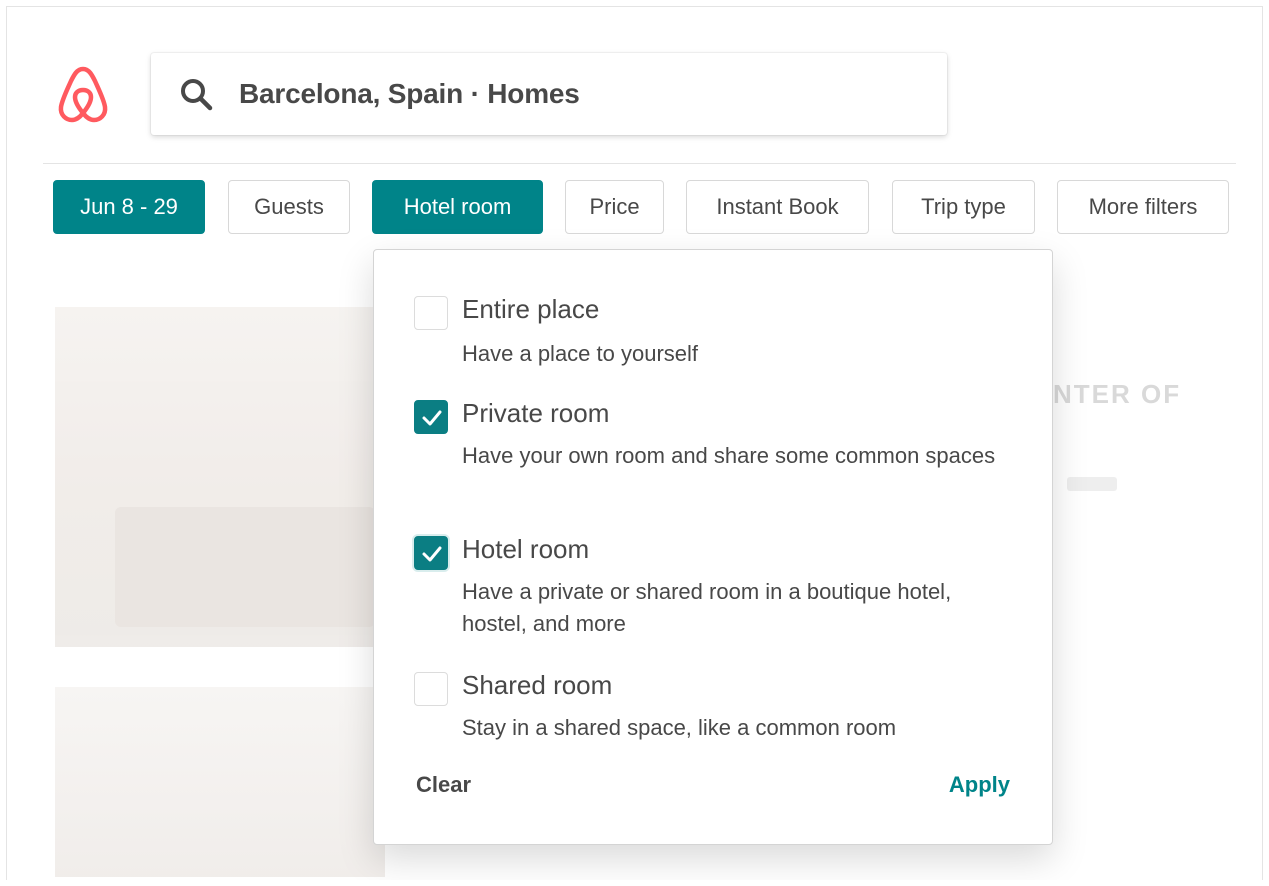 This screenshot has height=886, width=1269. I want to click on option-title: Hotel room, so click(526, 549).